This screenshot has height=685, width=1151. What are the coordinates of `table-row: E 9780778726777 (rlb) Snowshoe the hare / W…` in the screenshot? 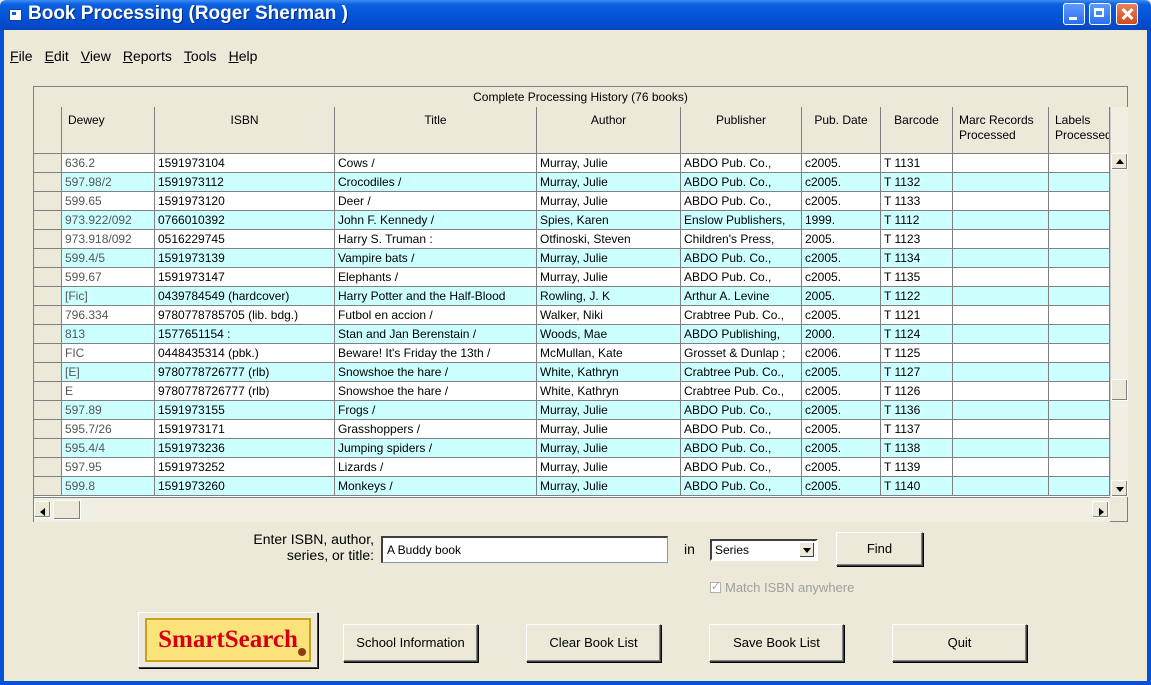 It's located at (572, 391).